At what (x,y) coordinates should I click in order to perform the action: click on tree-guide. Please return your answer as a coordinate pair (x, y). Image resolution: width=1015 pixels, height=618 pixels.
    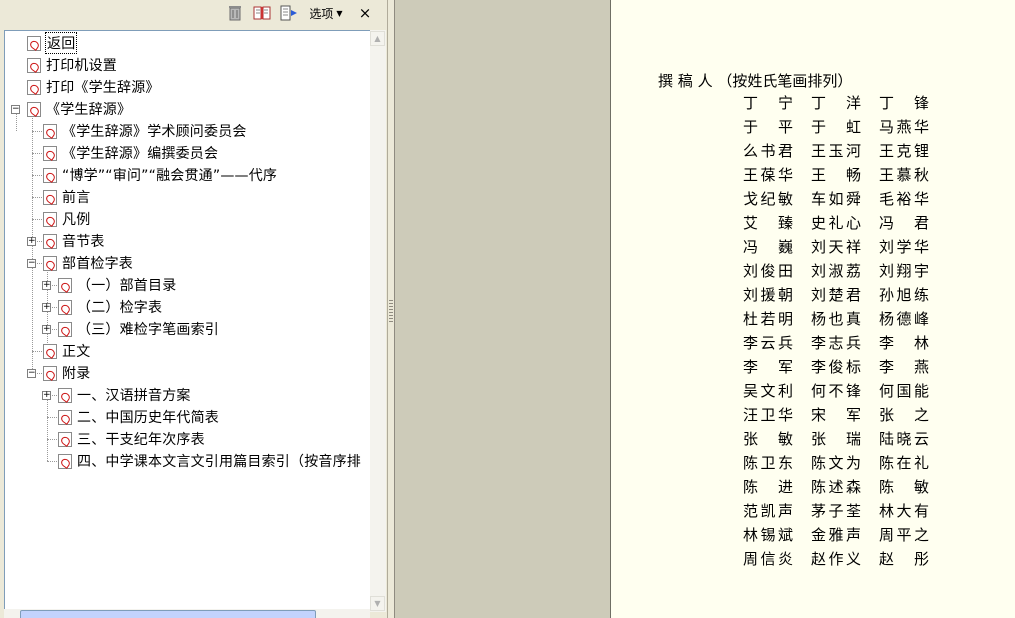
    Looking at the image, I should click on (47, 428).